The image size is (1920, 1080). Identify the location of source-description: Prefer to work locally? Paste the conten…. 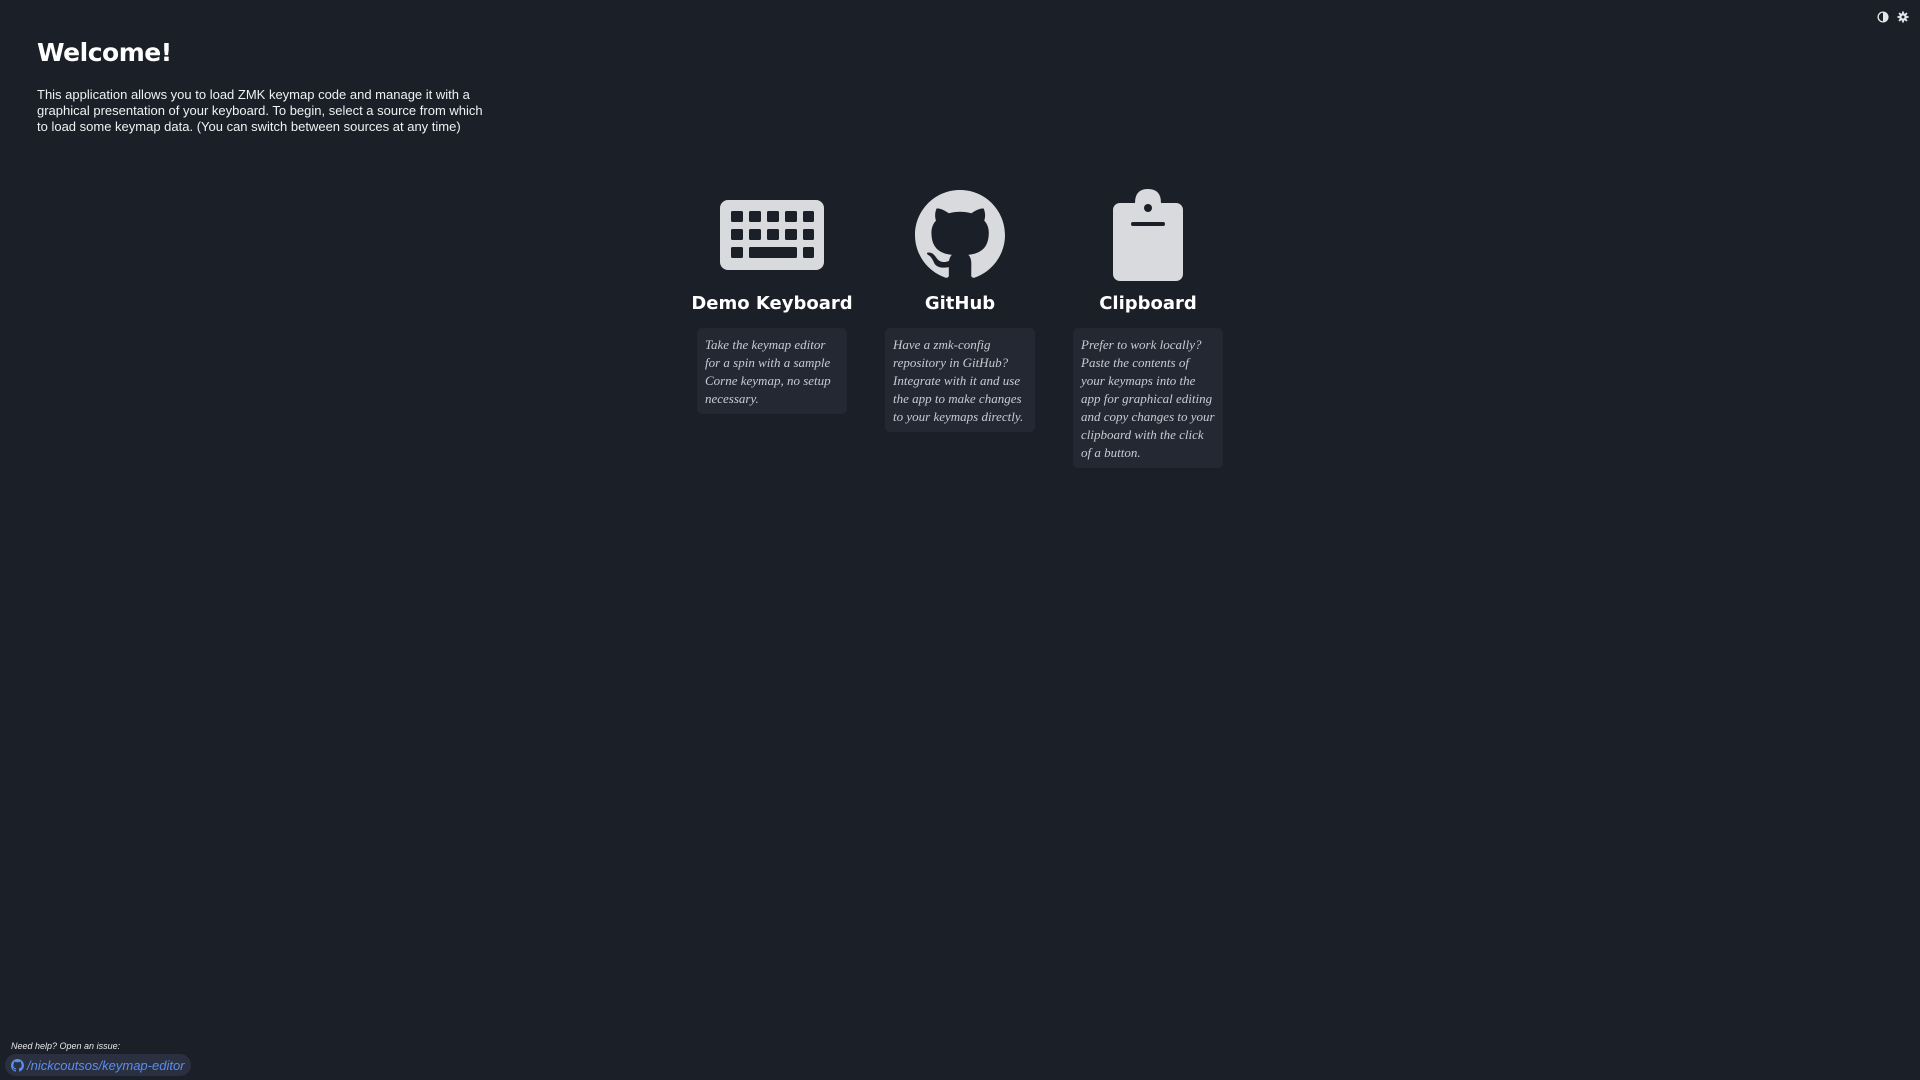
(1148, 398).